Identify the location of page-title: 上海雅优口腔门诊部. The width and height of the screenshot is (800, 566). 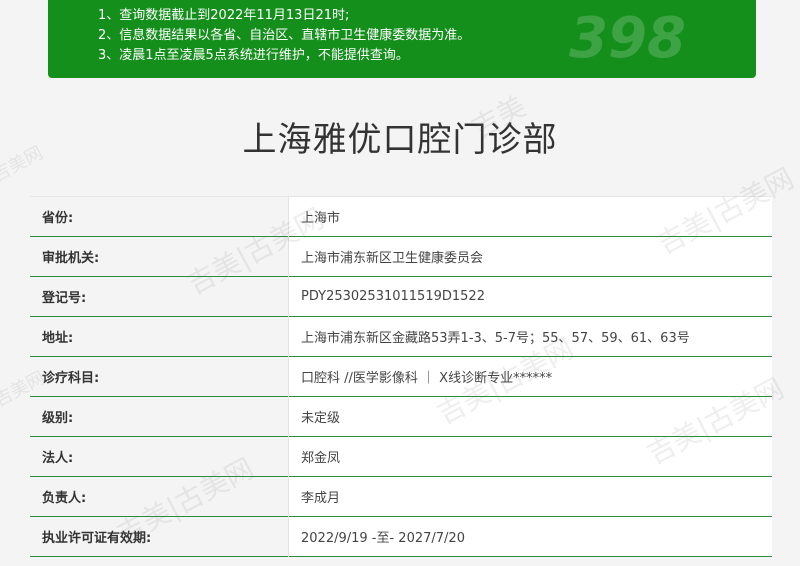
(400, 140).